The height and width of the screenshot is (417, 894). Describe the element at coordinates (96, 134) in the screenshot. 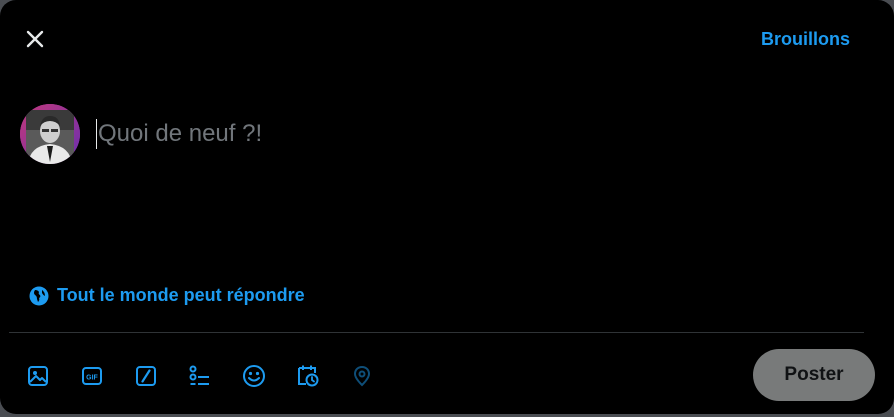

I see `text-caret` at that location.